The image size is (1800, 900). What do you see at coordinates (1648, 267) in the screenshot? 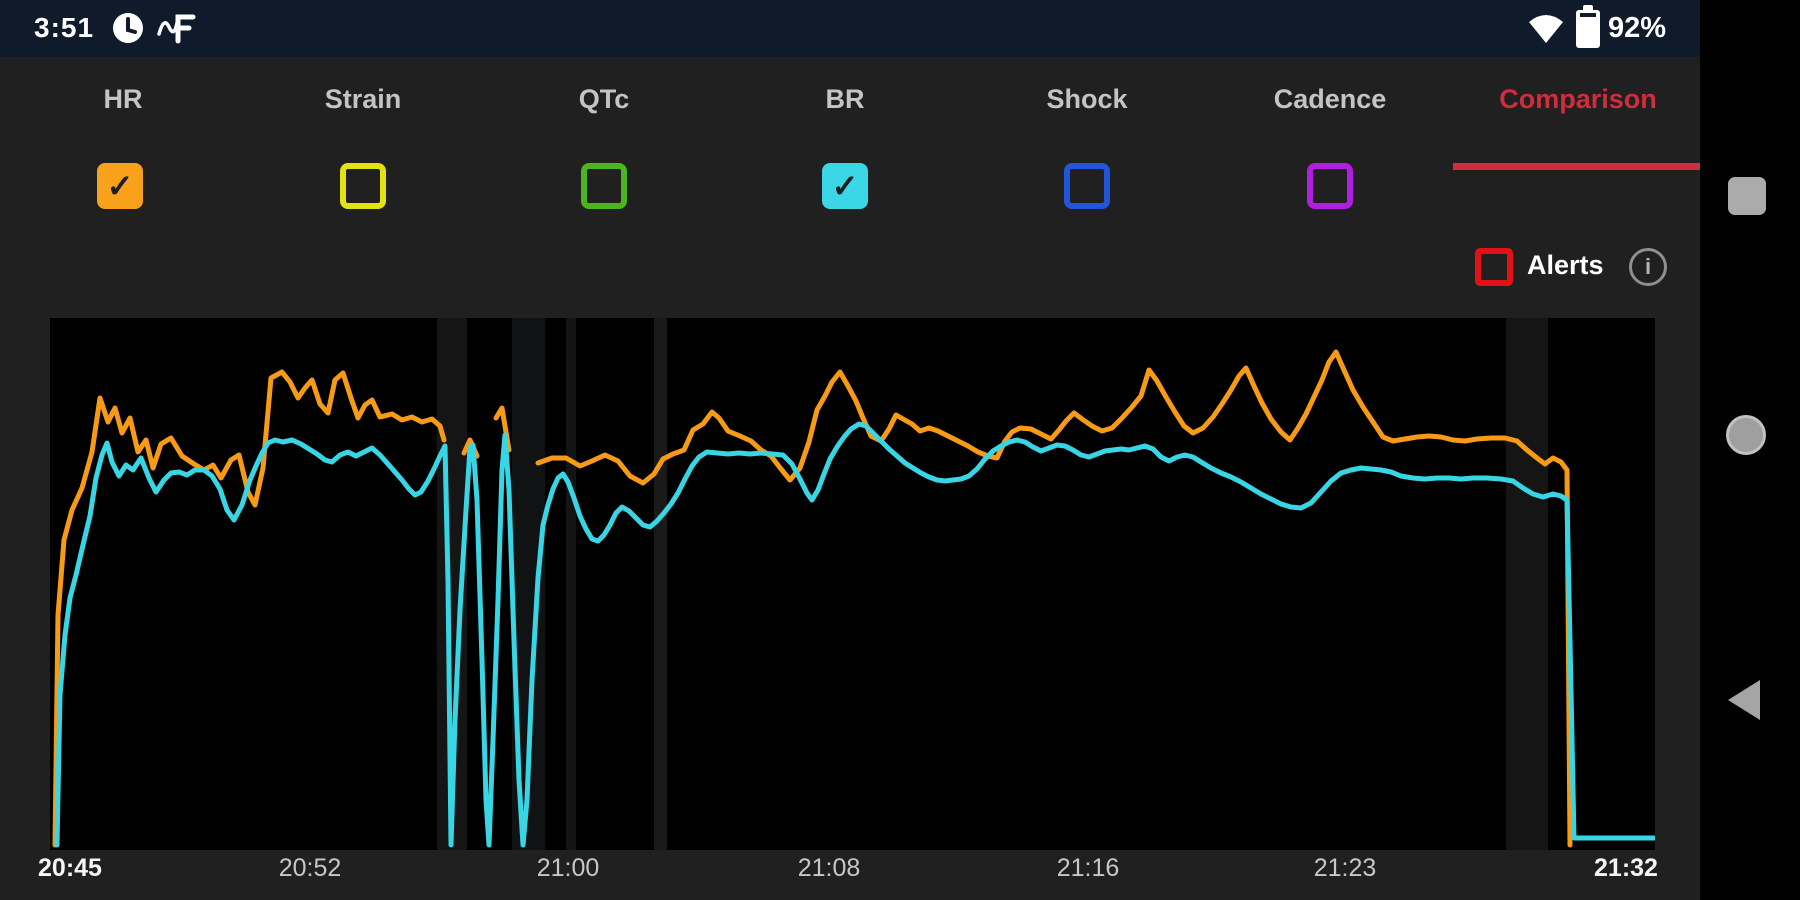
I see `info-icon: i` at bounding box center [1648, 267].